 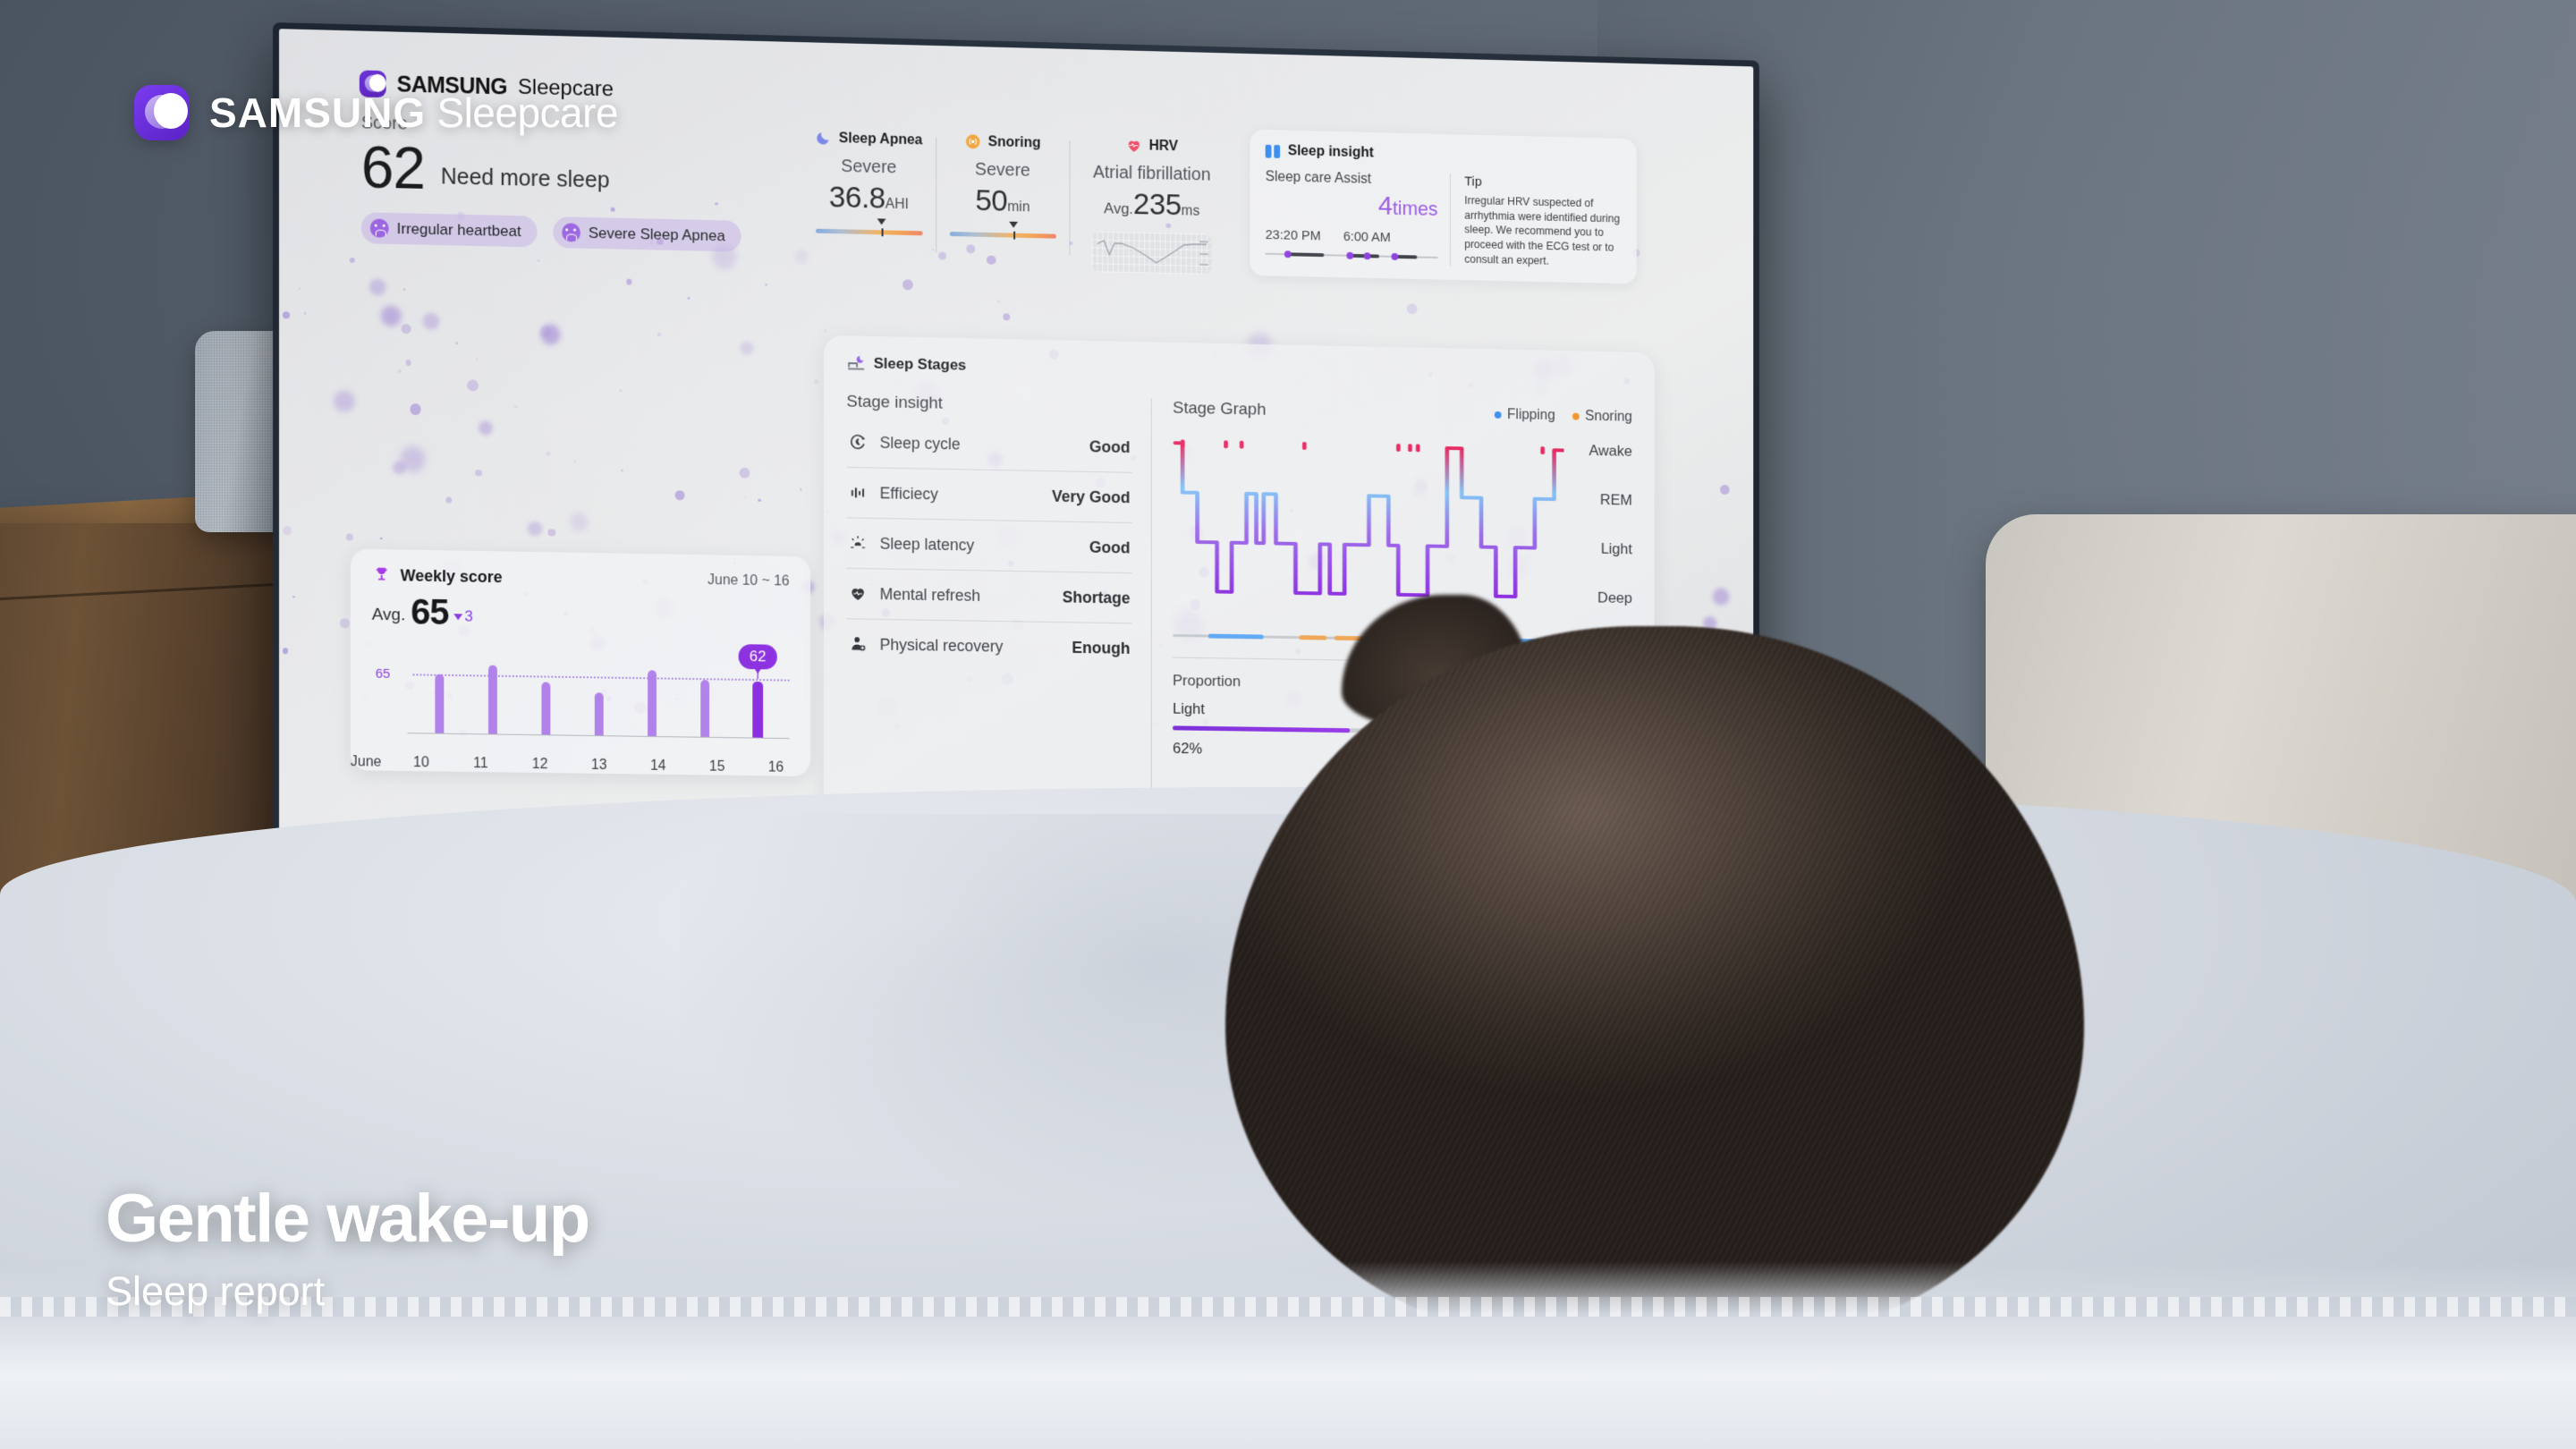 What do you see at coordinates (927, 544) in the screenshot?
I see `stage-row-name: Sleep latency` at bounding box center [927, 544].